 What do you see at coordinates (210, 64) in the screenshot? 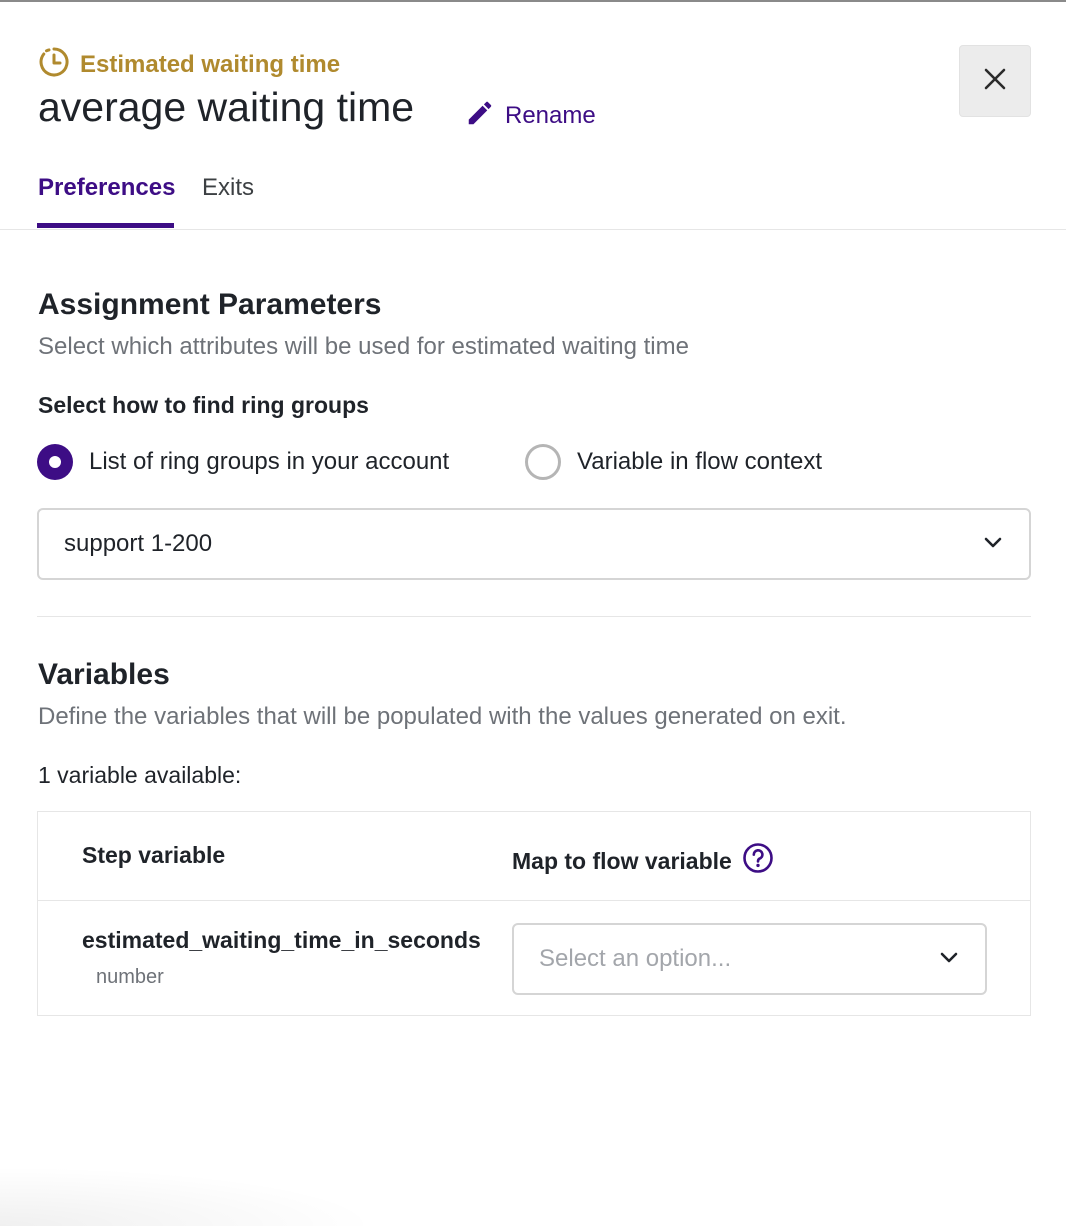
I see `step-type-label: Estimated waiting time` at bounding box center [210, 64].